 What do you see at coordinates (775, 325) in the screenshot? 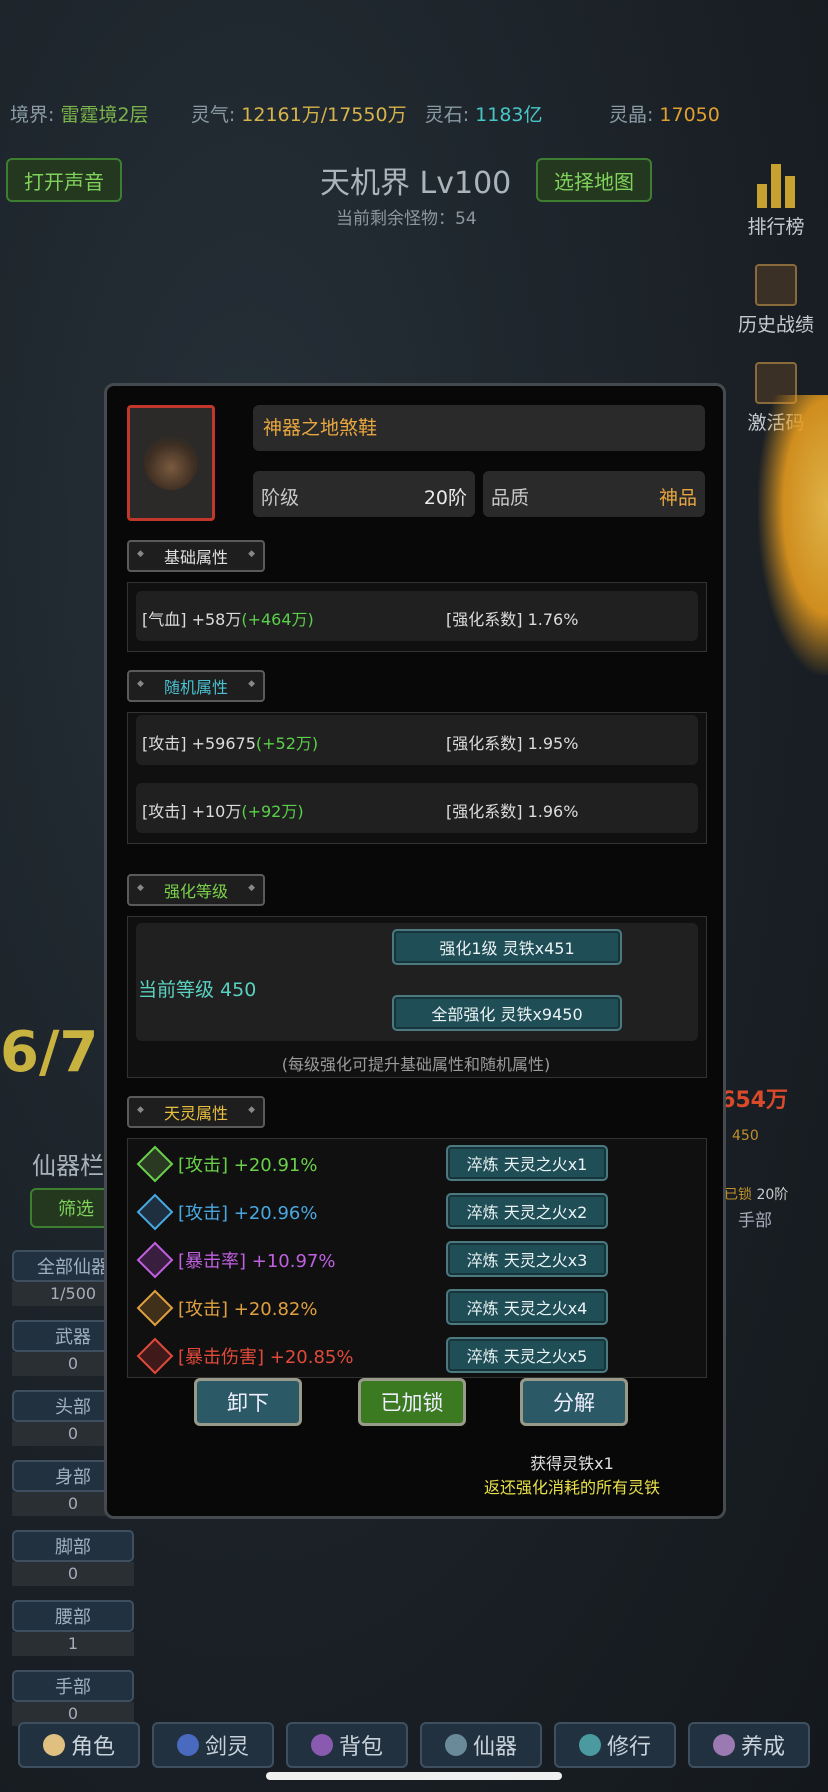
I see `history-label: 历史战绩` at bounding box center [775, 325].